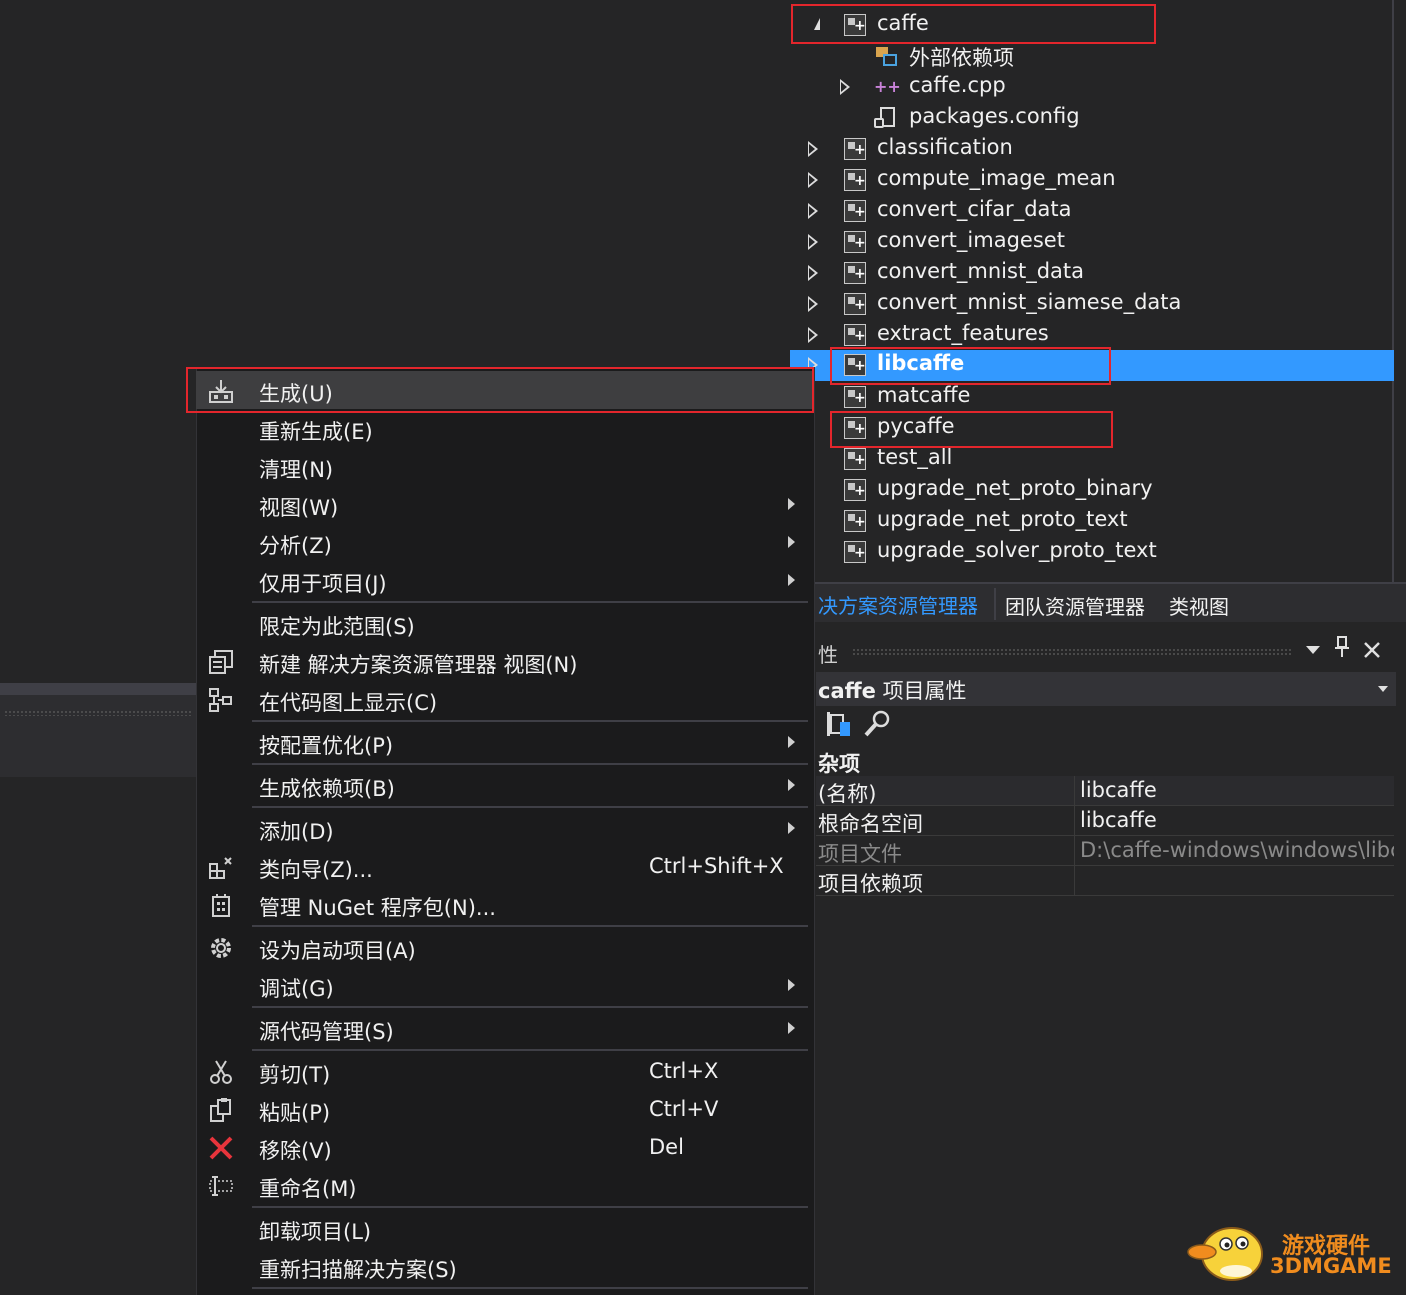 The width and height of the screenshot is (1406, 1295). Describe the element at coordinates (684, 1071) in the screenshot. I see `menu-item-shortcut: Ctrl+X` at that location.